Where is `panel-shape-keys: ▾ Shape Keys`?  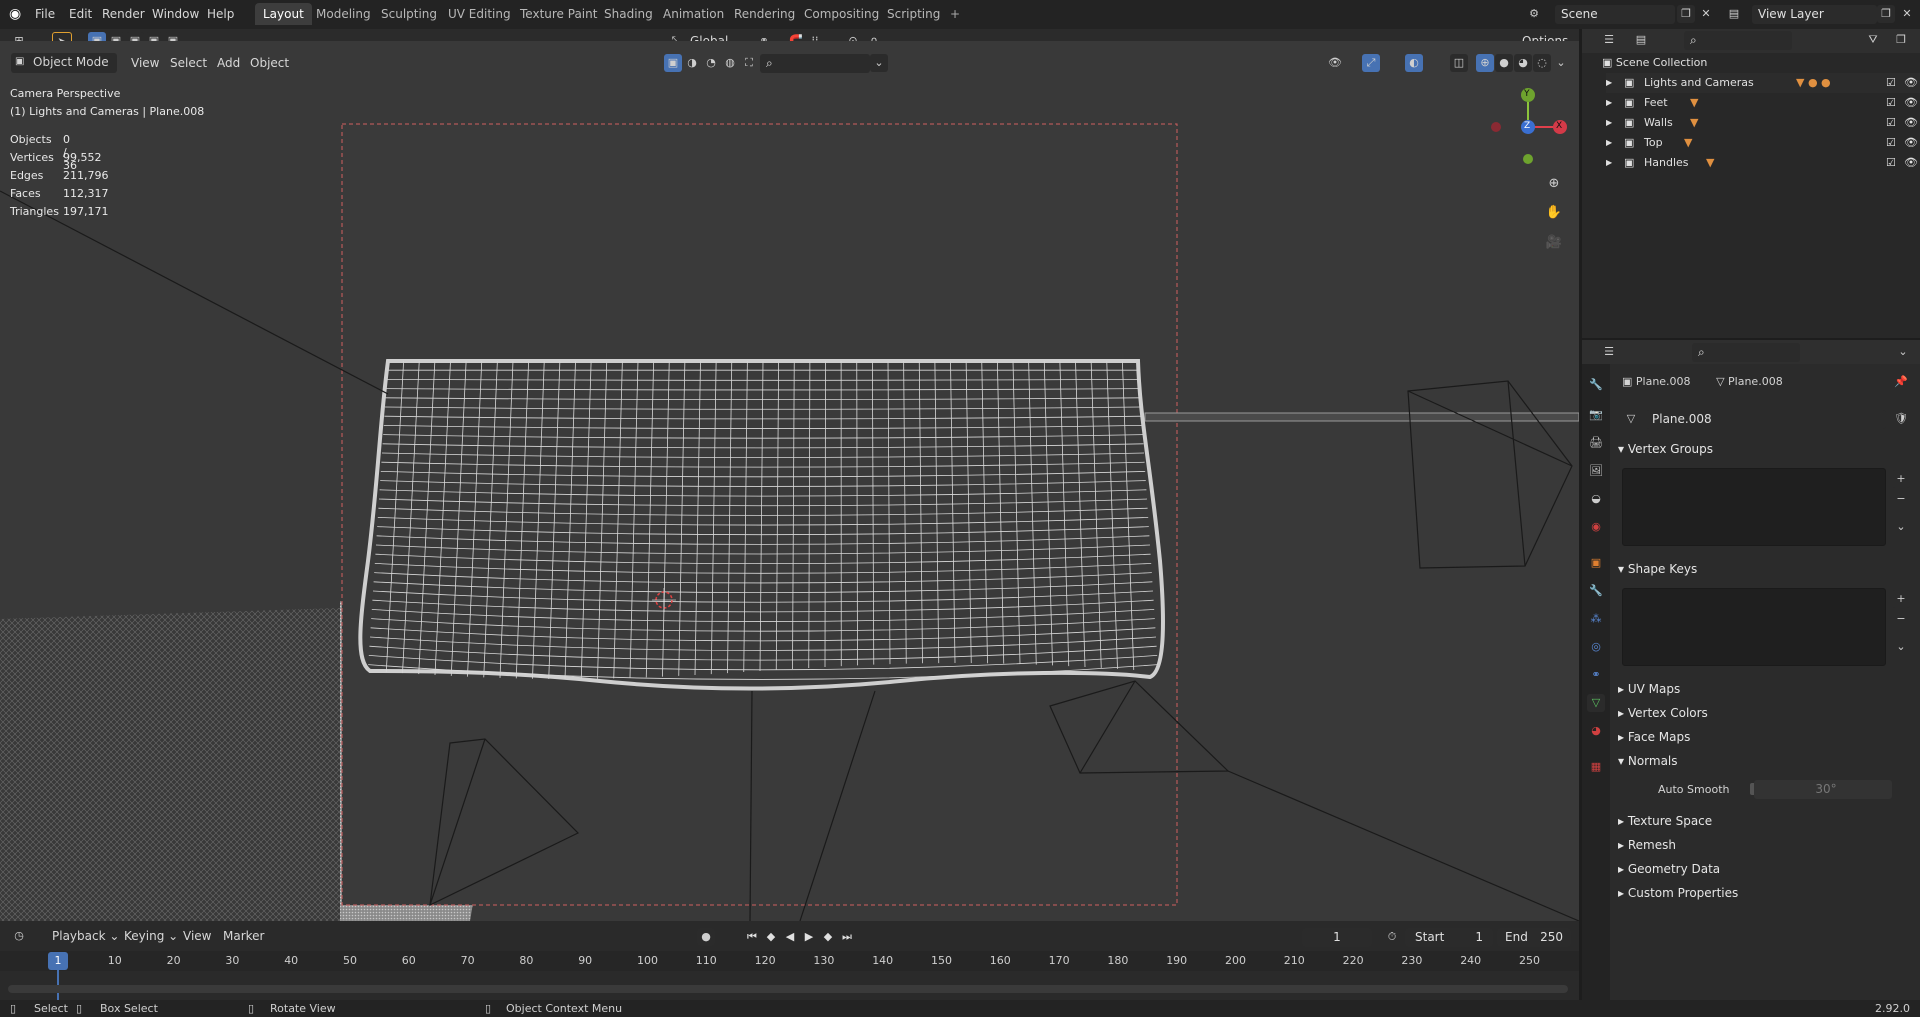
panel-shape-keys: ▾ Shape Keys is located at coordinates (1763, 569).